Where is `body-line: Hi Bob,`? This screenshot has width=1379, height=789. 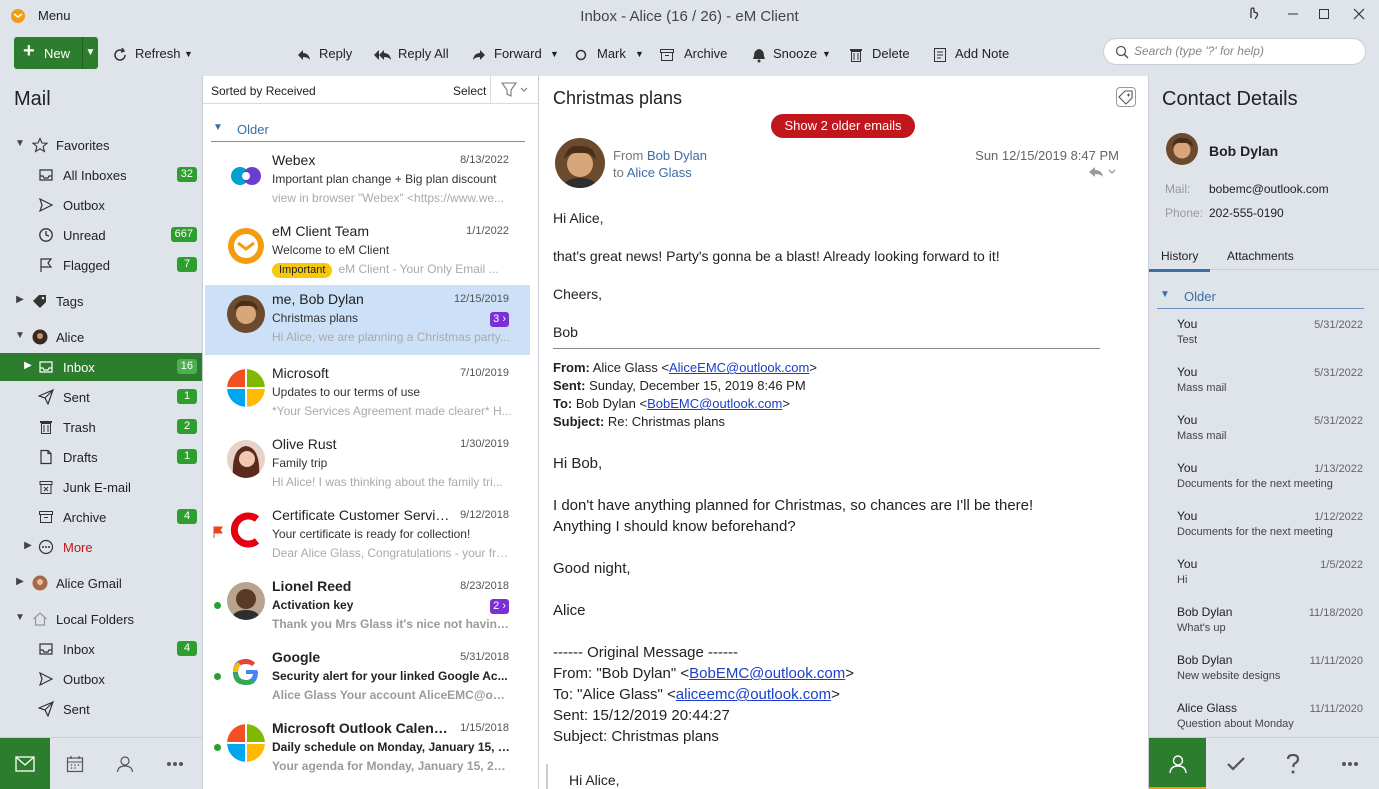 body-line: Hi Bob, is located at coordinates (578, 463).